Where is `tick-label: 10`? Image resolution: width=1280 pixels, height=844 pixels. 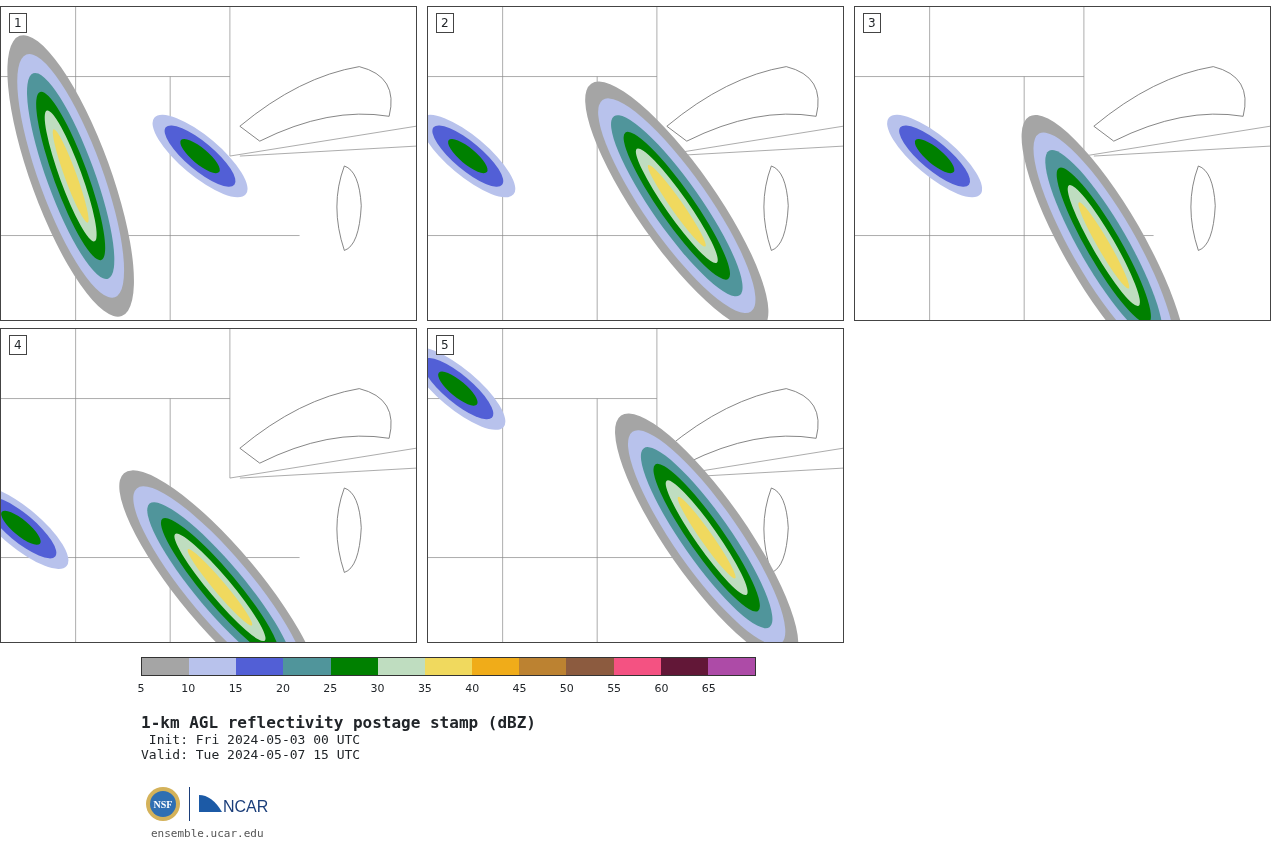 tick-label: 10 is located at coordinates (188, 688).